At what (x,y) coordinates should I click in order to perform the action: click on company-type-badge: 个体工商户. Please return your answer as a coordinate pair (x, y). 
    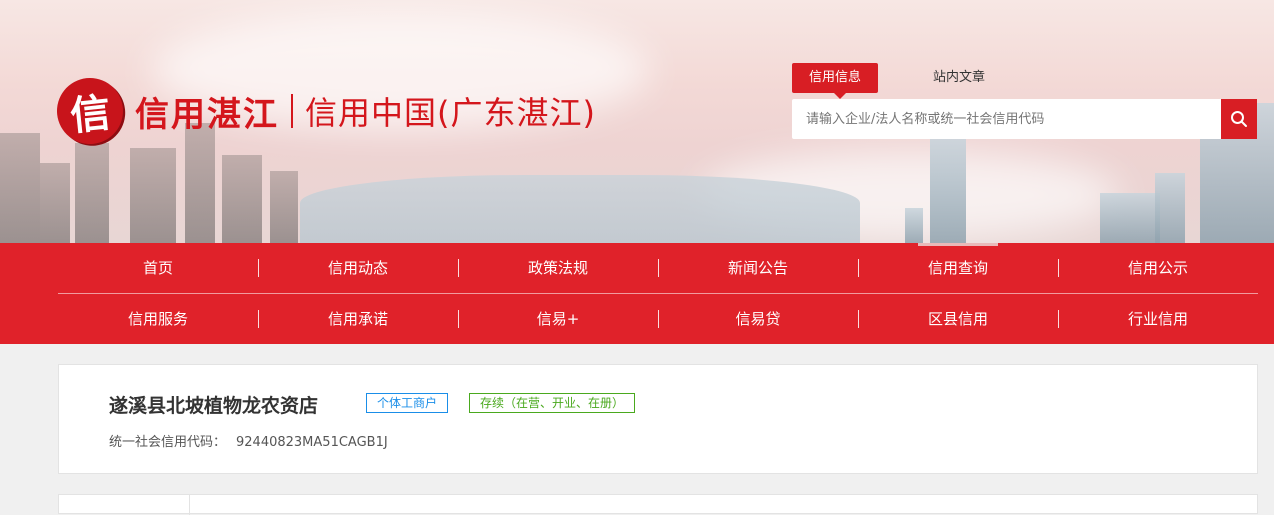
    Looking at the image, I should click on (407, 403).